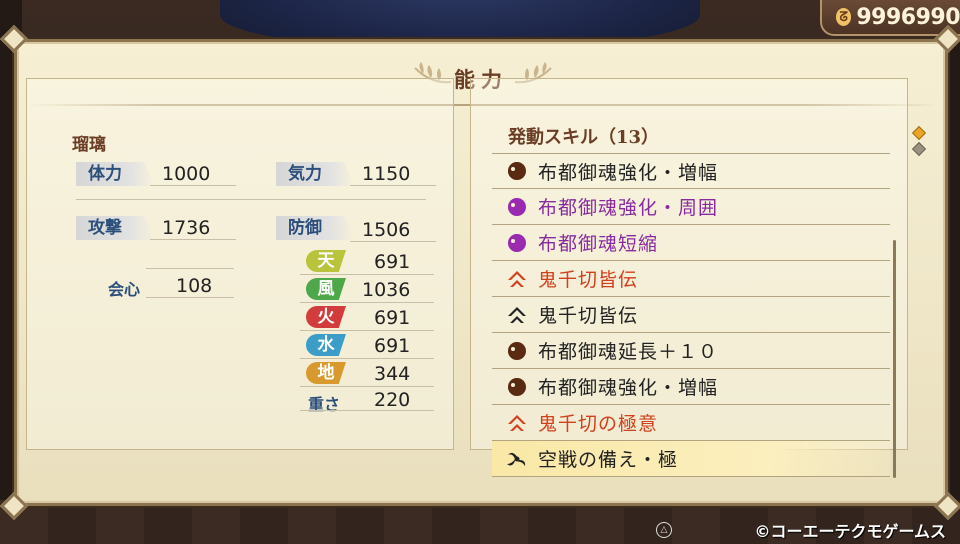 This screenshot has width=960, height=544. Describe the element at coordinates (386, 290) in the screenshot. I see `element-value: 1036` at that location.